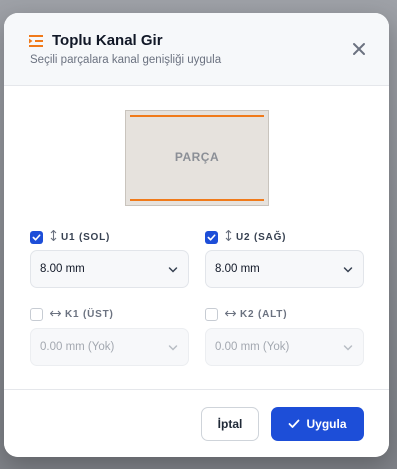  Describe the element at coordinates (264, 314) in the screenshot. I see `k2-label-text: K2 (ALT)` at that location.